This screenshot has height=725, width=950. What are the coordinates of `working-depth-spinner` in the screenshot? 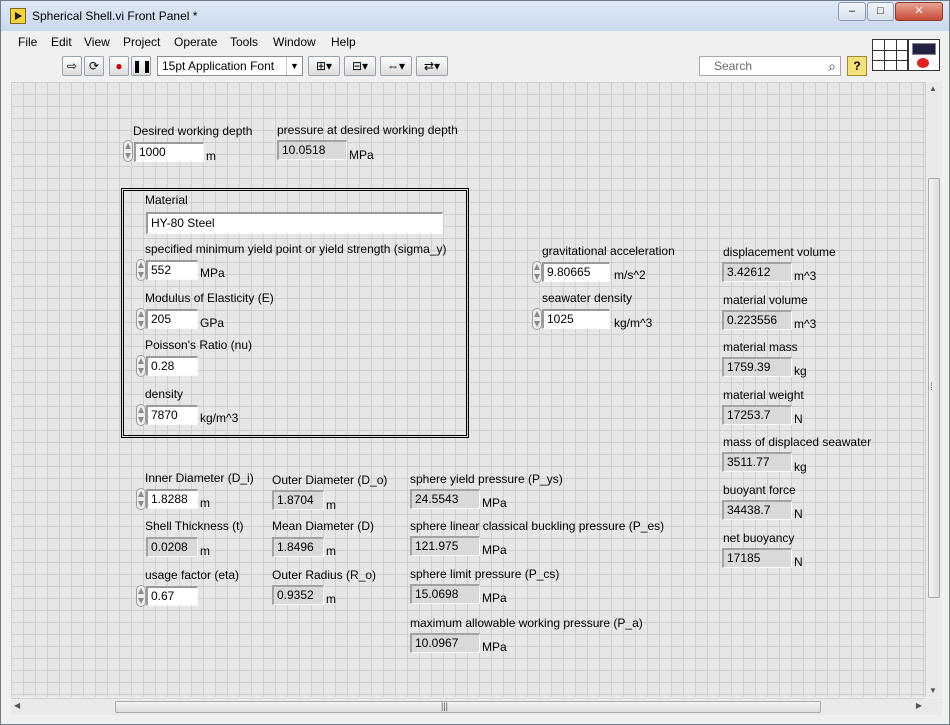 It's located at (128, 151).